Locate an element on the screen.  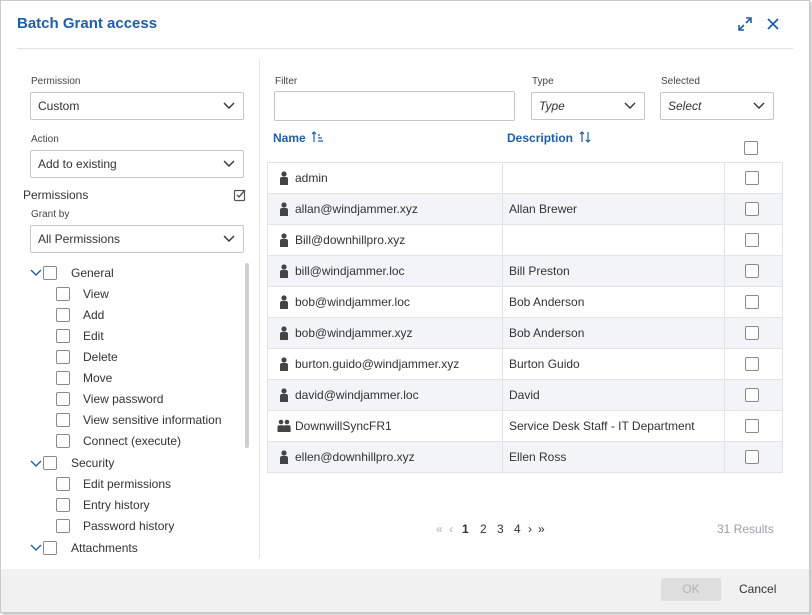
perm-checkbox-view-sensitive is located at coordinates (63, 420).